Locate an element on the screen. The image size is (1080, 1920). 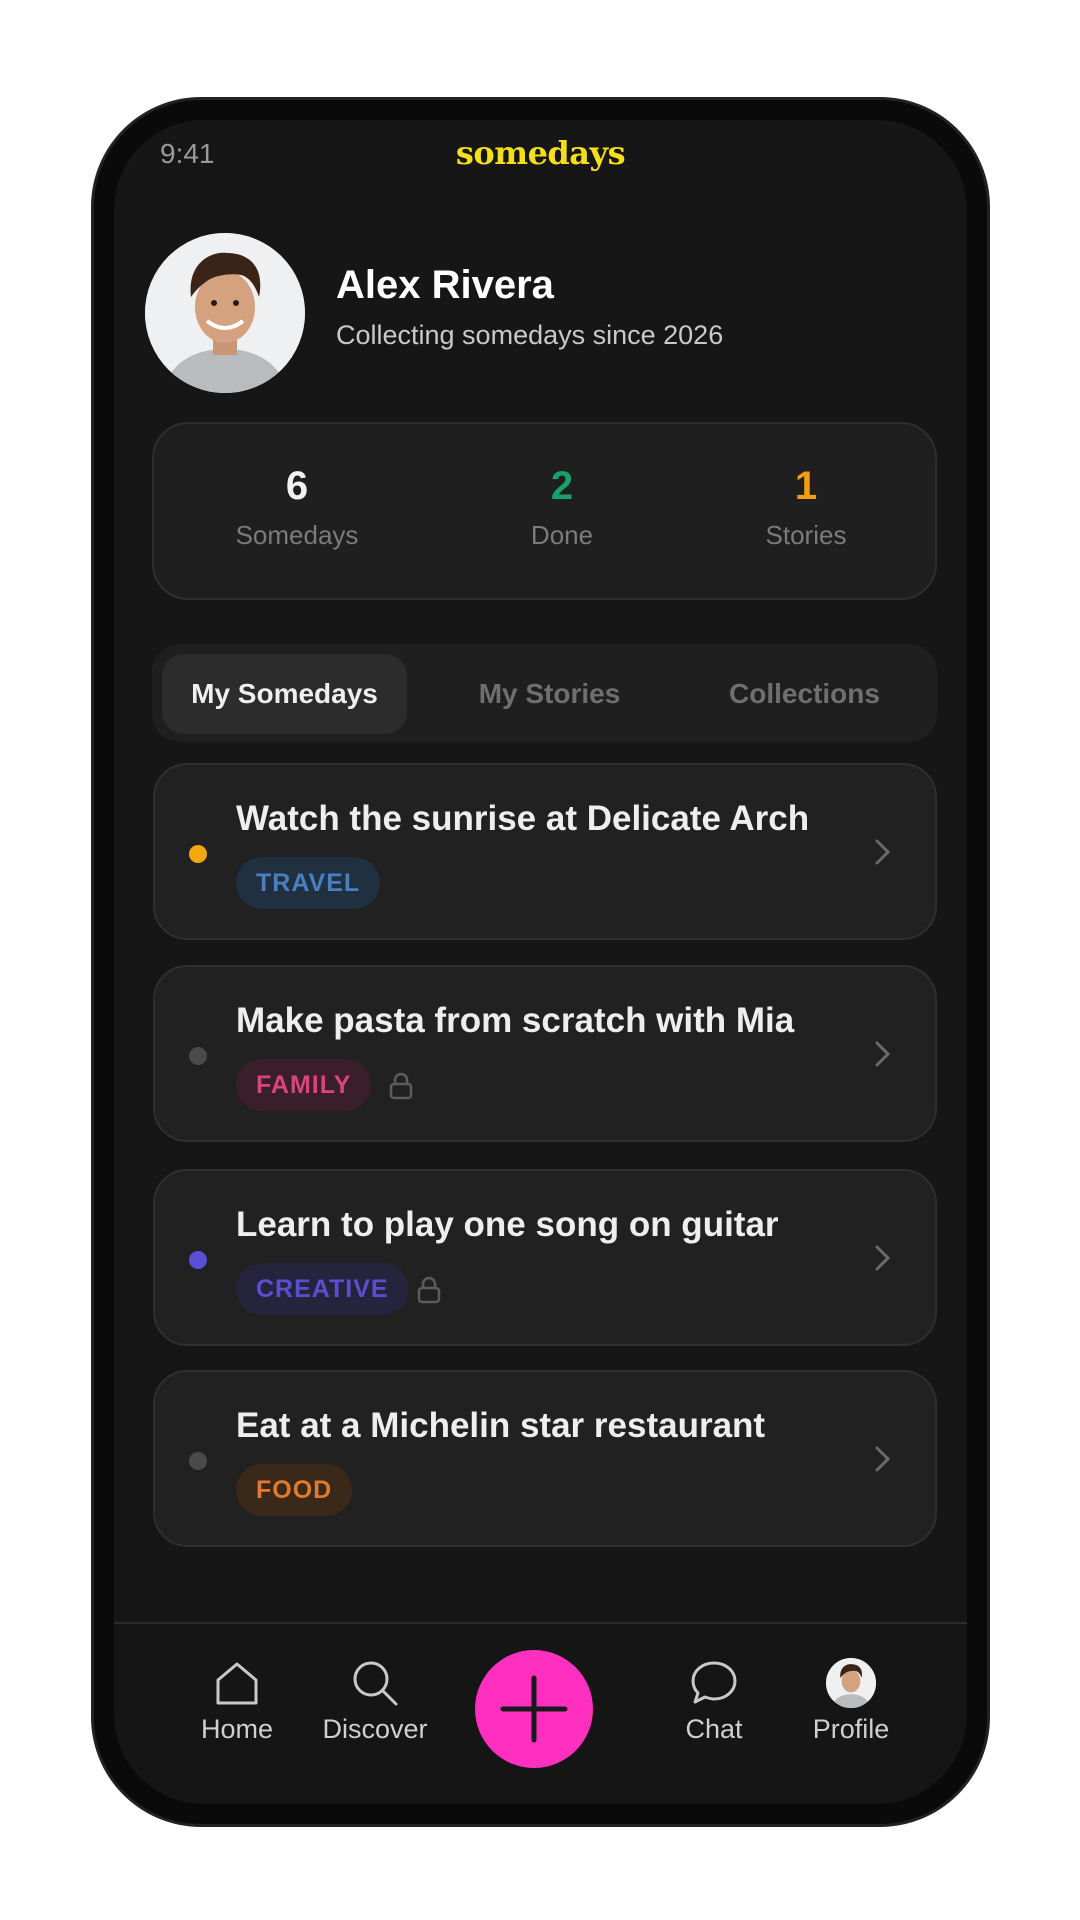
category-tag: TRAVEL is located at coordinates (308, 883).